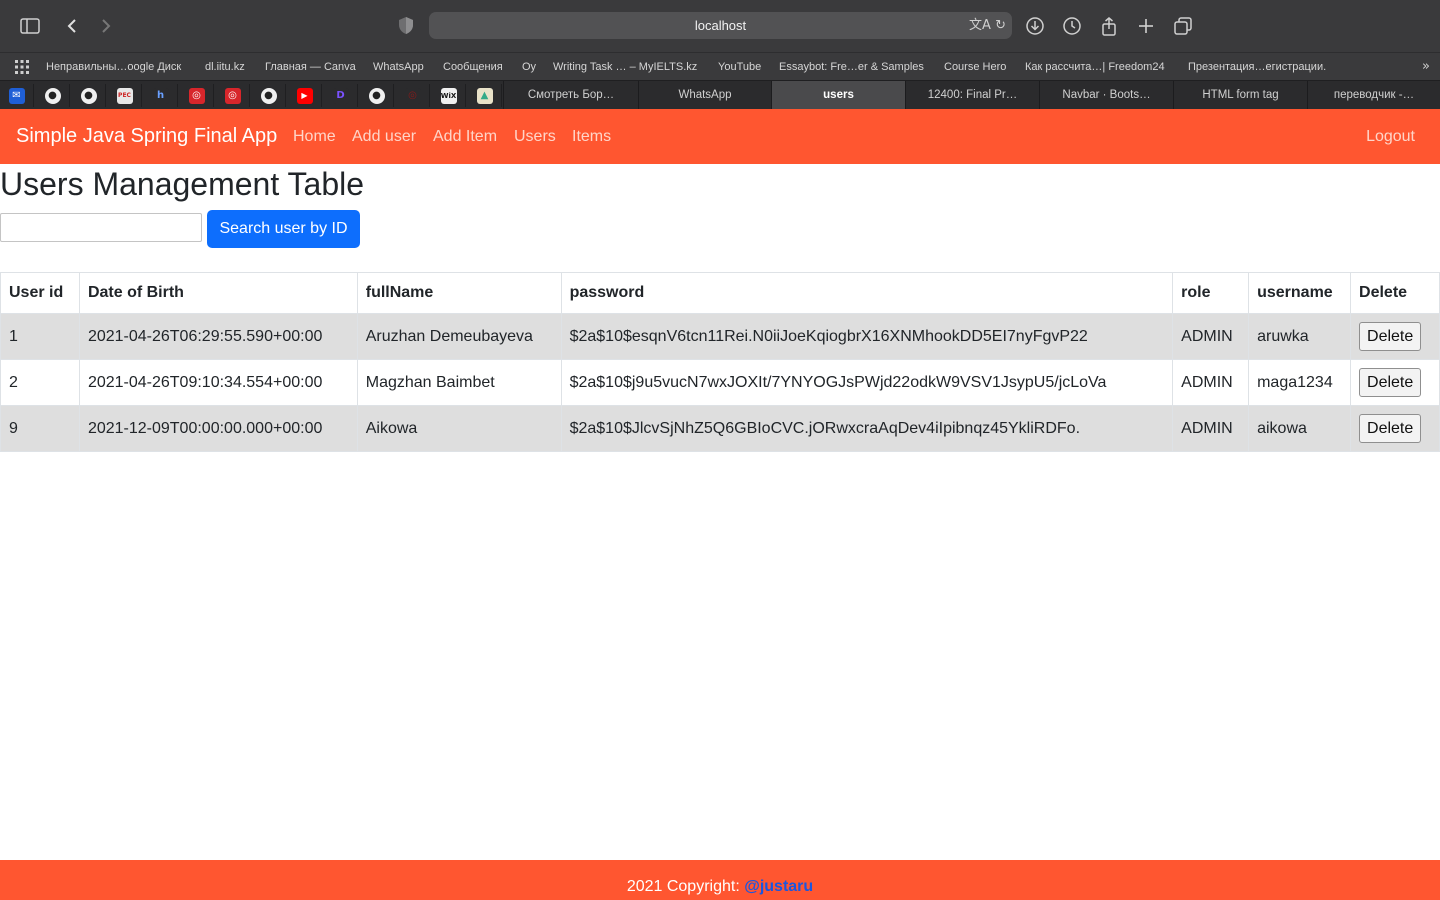 The image size is (1440, 900). What do you see at coordinates (225, 67) in the screenshot?
I see `bookmark-item: dl.iitu.kz` at bounding box center [225, 67].